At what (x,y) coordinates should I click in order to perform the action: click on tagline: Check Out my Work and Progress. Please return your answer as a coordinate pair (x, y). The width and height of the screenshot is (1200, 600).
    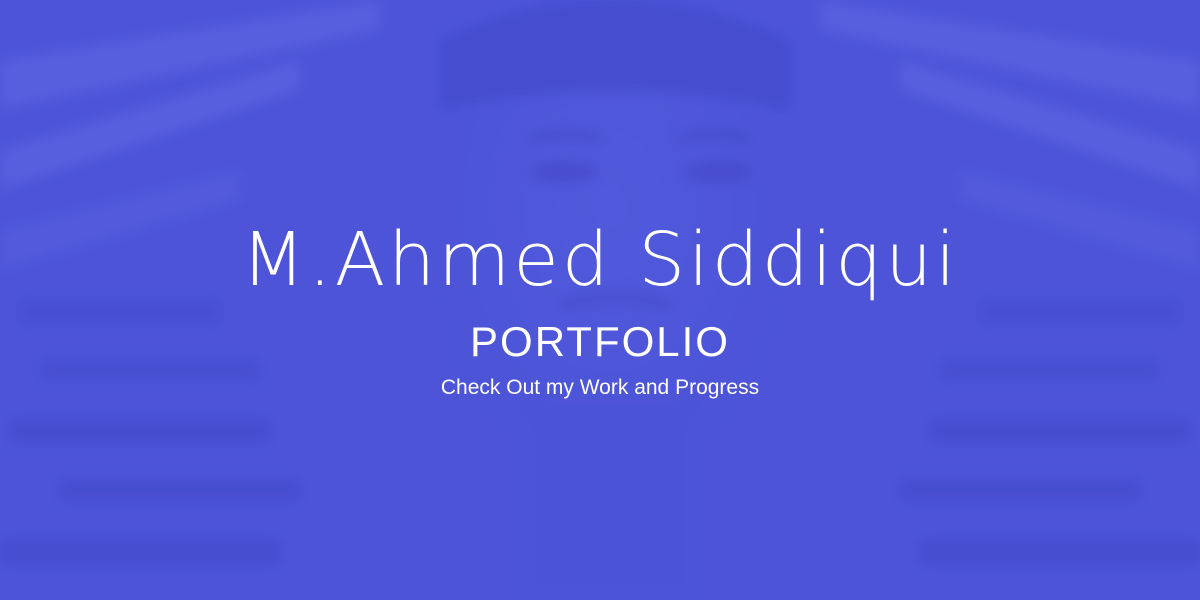
    Looking at the image, I should click on (600, 387).